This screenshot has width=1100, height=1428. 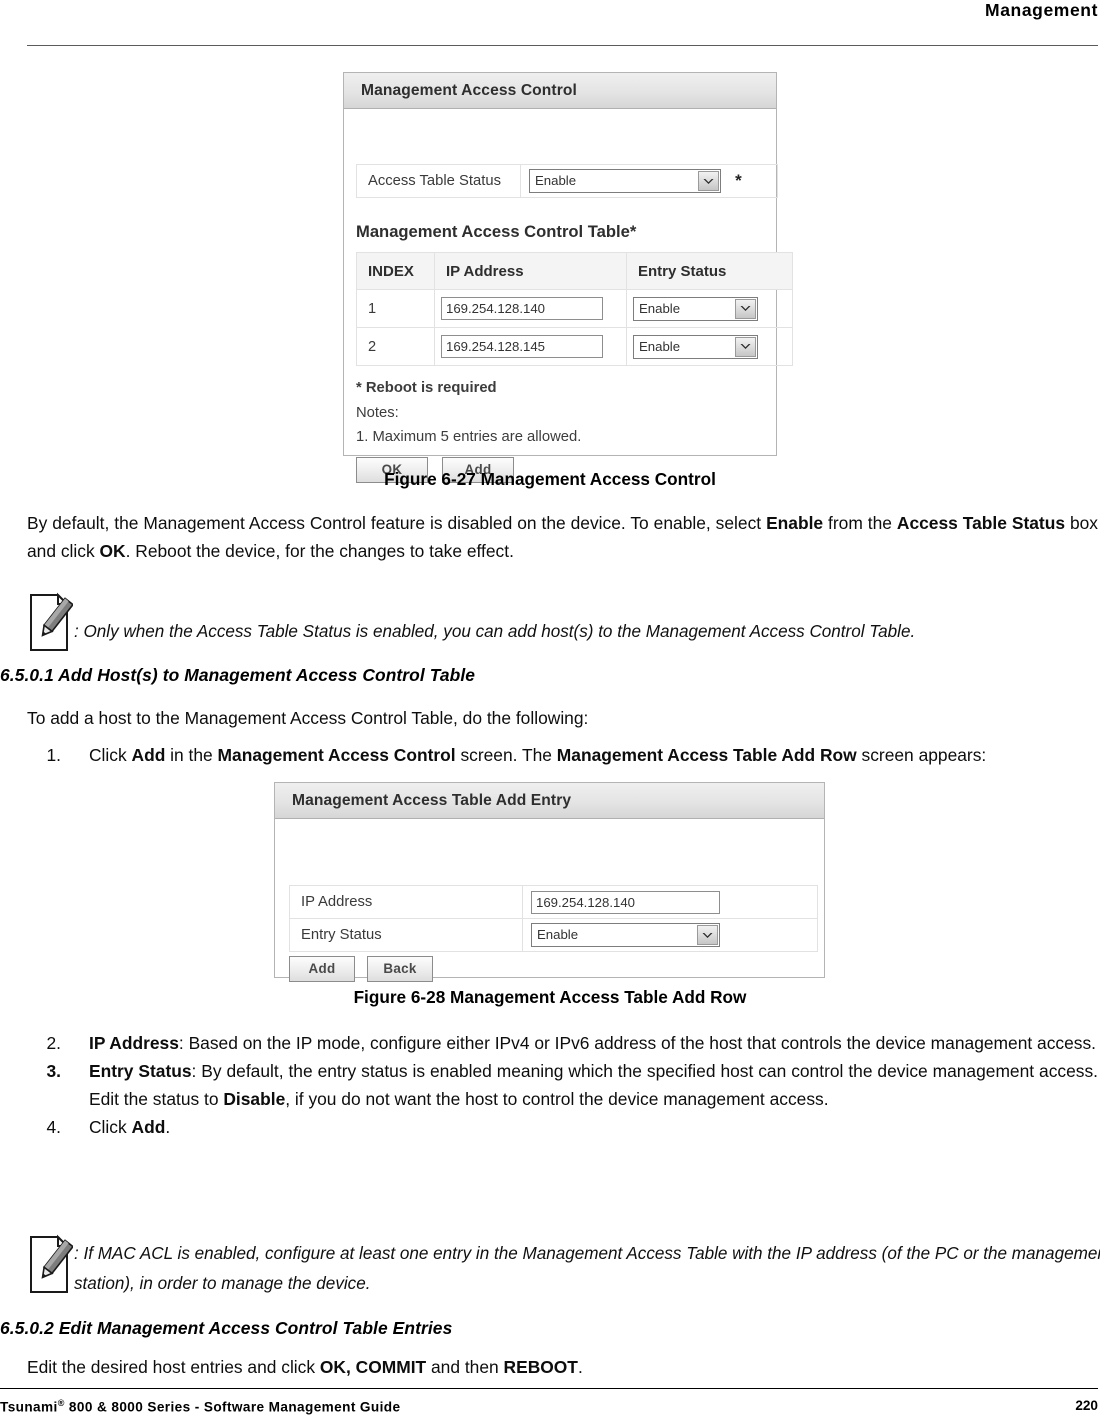 I want to click on list-item-number: 3., so click(x=53, y=1071).